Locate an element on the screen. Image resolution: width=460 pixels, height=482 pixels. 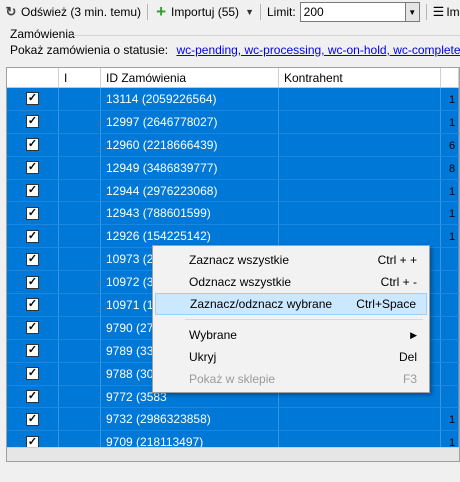
menu-item-deselect-all: Odznacz wszystkie Ctrl + - is located at coordinates (291, 282).